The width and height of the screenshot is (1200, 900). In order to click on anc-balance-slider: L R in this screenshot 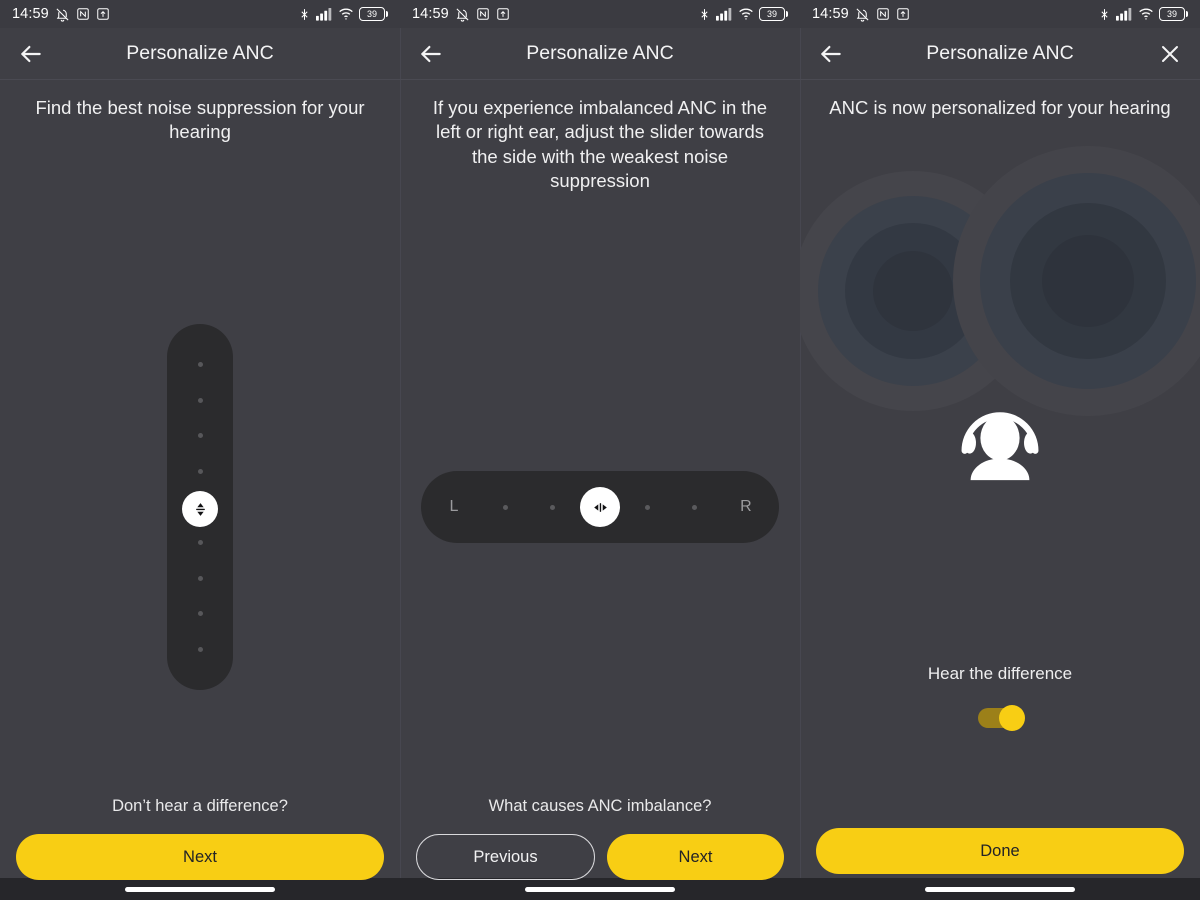, I will do `click(600, 507)`.